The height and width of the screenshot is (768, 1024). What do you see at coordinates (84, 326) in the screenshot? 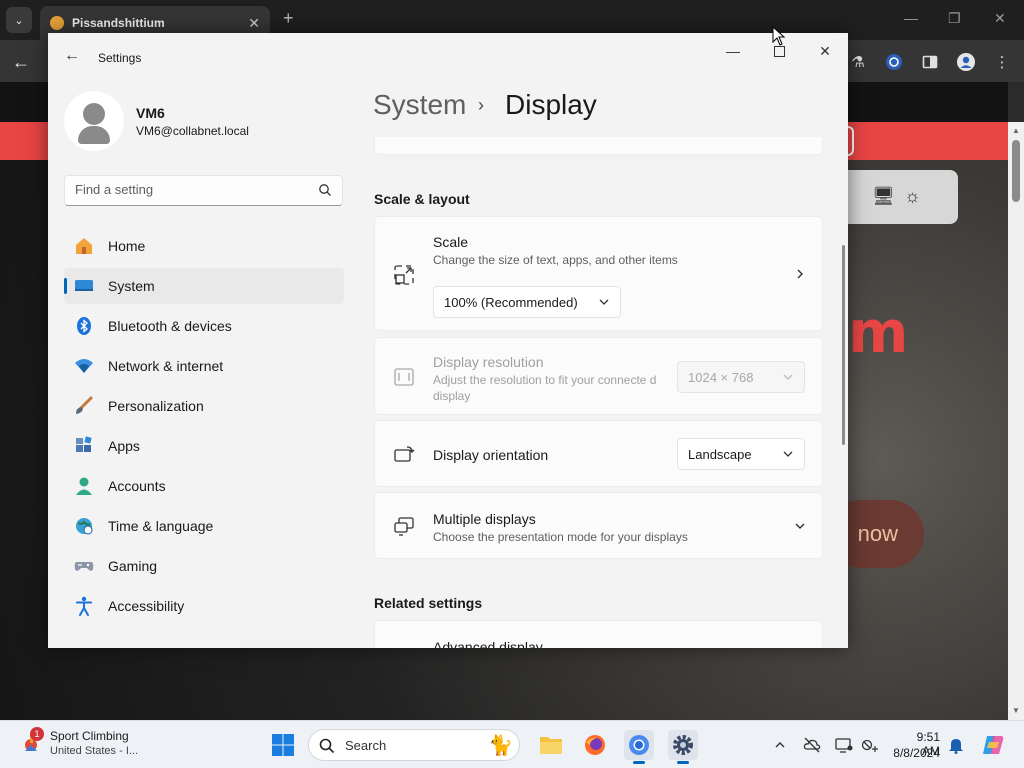
I see `bluetooth-icon` at bounding box center [84, 326].